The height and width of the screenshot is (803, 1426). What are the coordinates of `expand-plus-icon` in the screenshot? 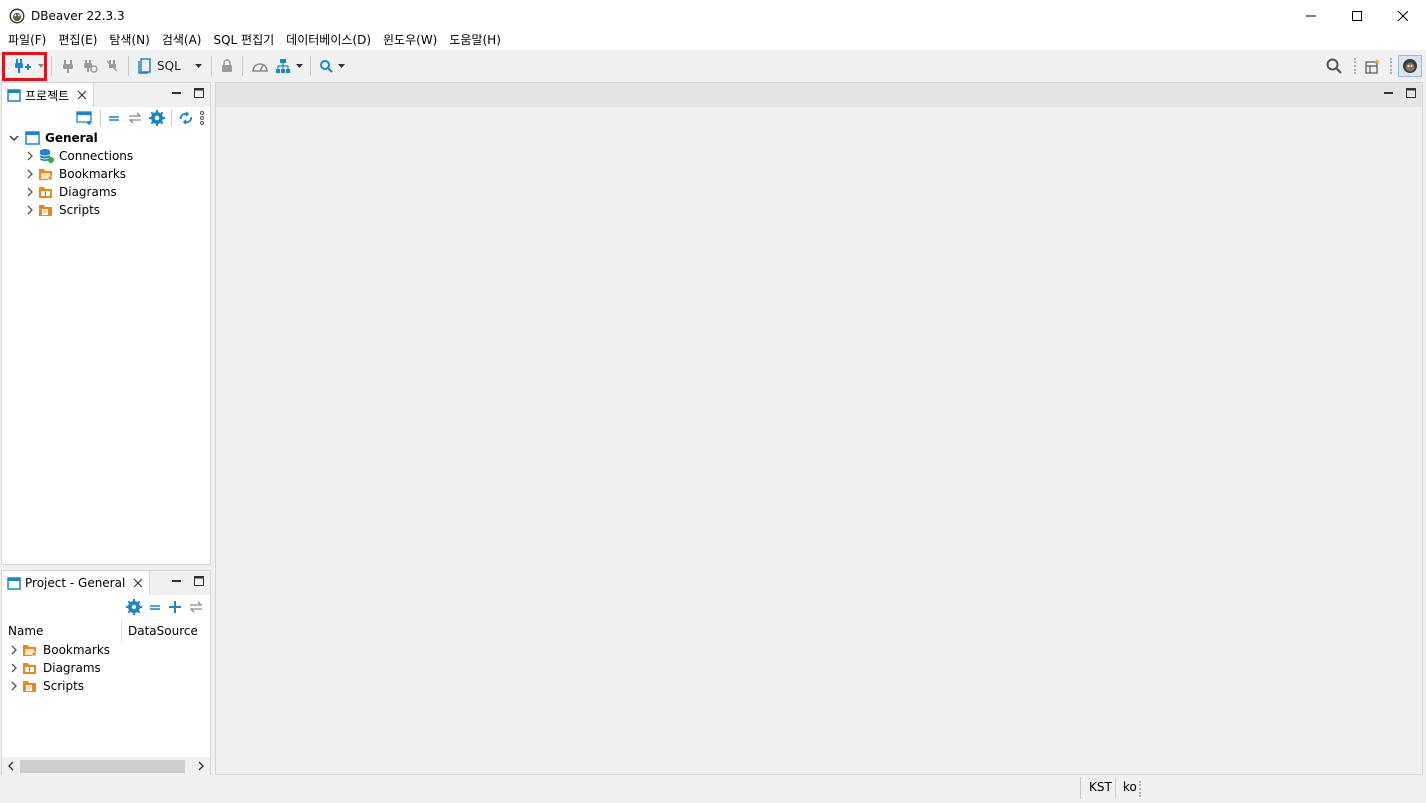 It's located at (175, 607).